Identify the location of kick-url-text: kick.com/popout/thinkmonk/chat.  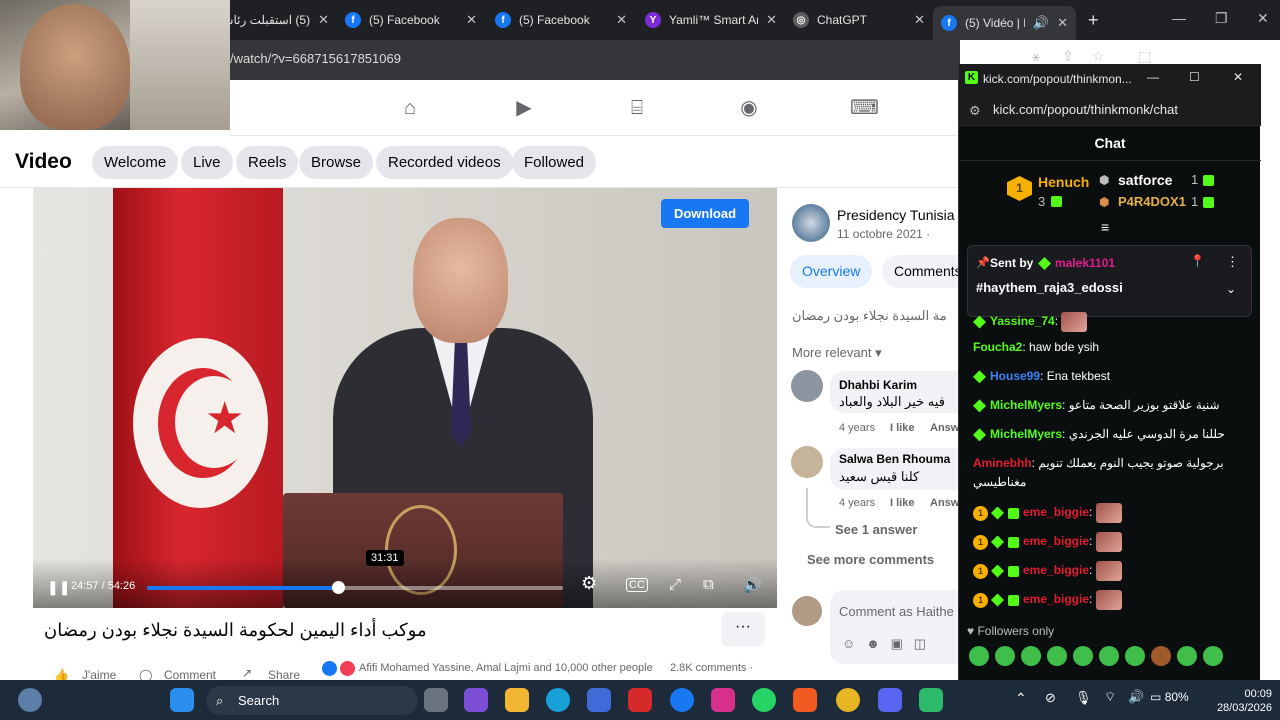
(1085, 109).